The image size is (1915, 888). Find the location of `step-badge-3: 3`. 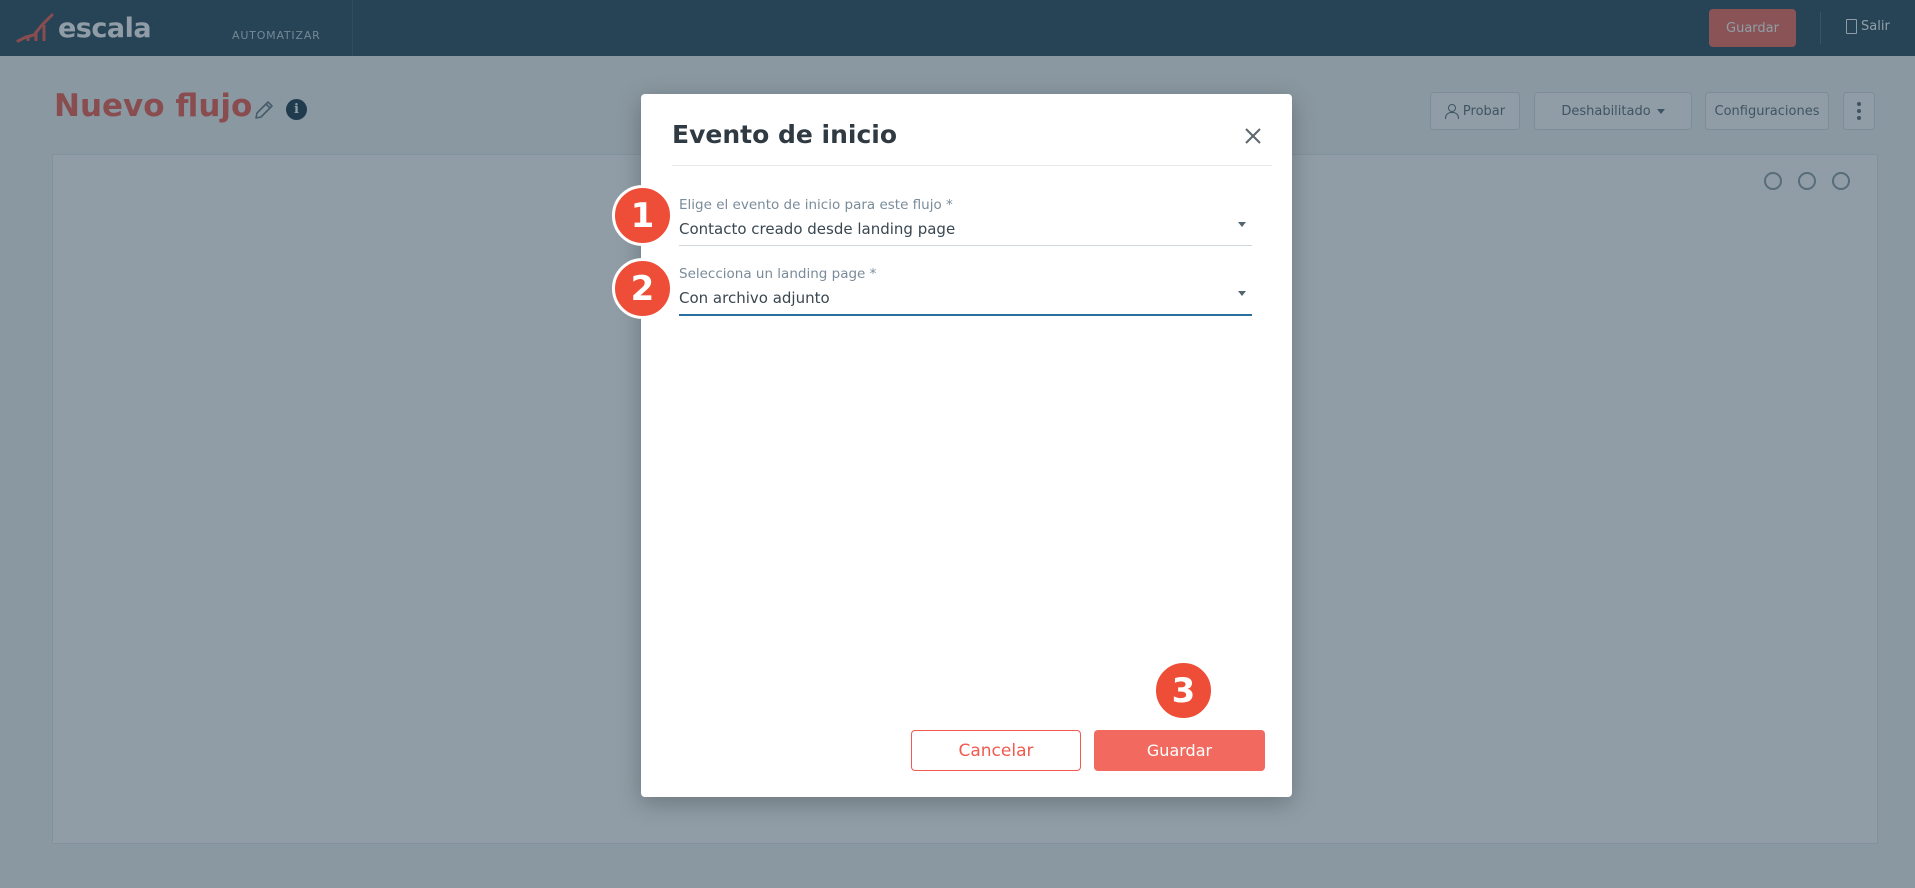

step-badge-3: 3 is located at coordinates (1183, 690).